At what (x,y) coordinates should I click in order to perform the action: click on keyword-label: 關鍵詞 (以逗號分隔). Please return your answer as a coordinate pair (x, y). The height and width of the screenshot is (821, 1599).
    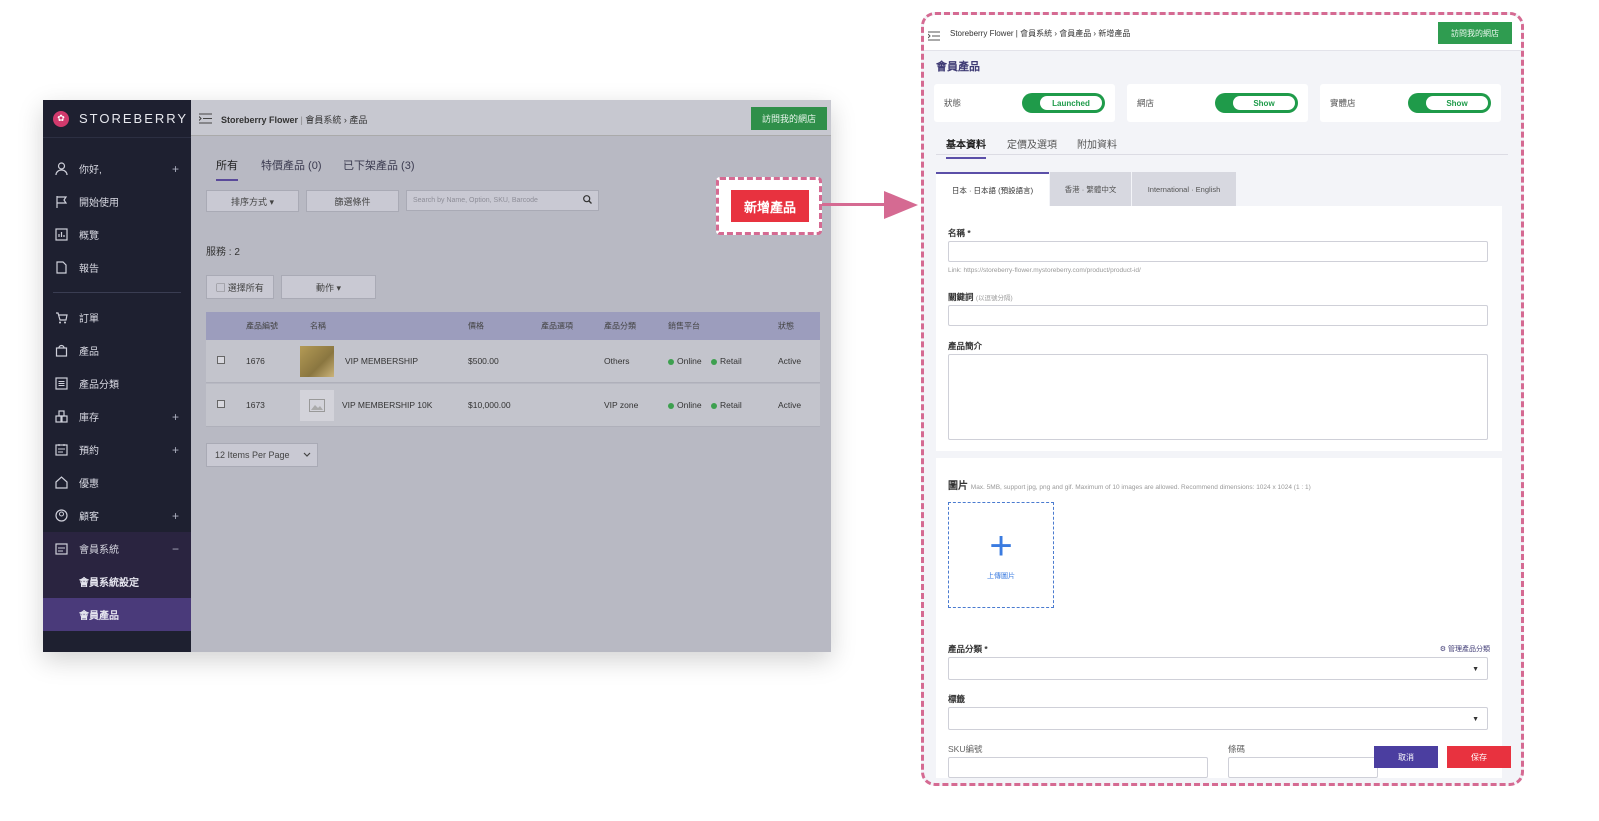
    Looking at the image, I should click on (980, 297).